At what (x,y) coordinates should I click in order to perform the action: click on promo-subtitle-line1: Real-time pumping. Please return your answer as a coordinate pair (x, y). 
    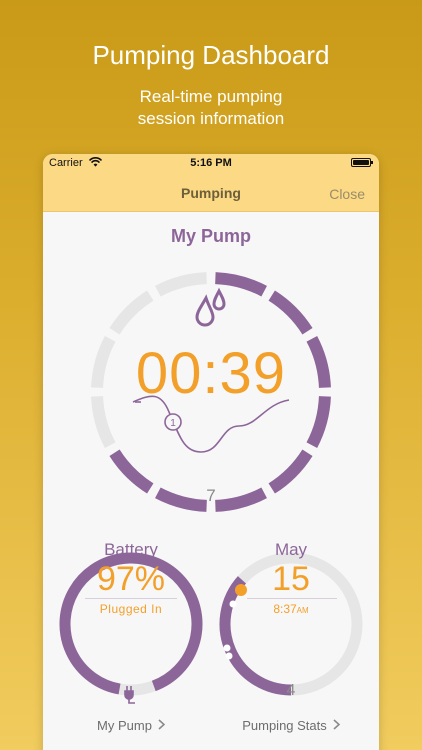
    Looking at the image, I should click on (211, 96).